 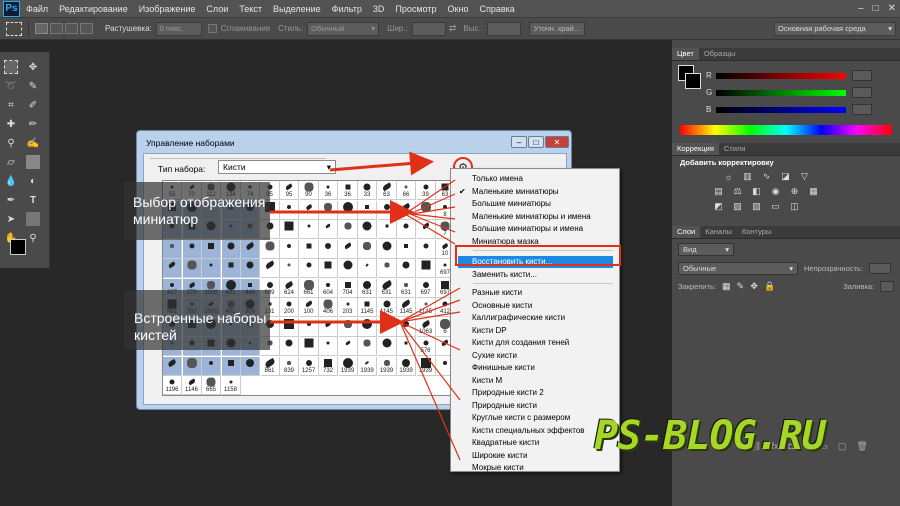 I want to click on annotation-thumbnails: Выбор отображения миниатюр, so click(x=199, y=211).